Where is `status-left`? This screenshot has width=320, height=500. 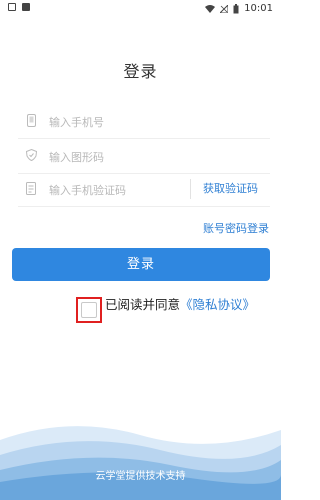
status-left is located at coordinates (19, 7).